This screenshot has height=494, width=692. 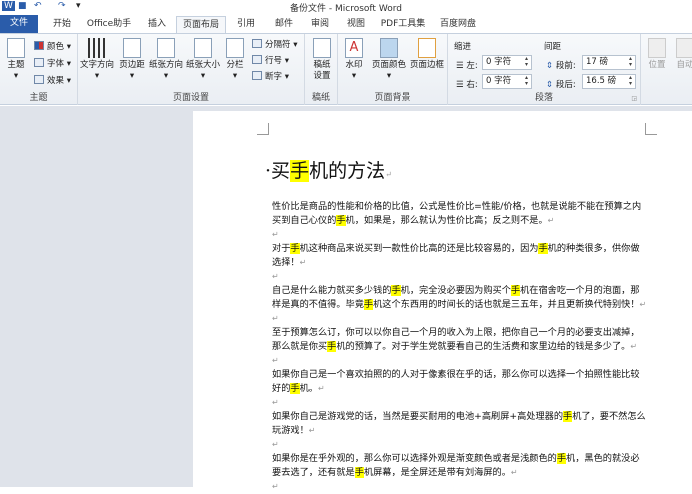 I want to click on text-char: 如, so click(x=277, y=458).